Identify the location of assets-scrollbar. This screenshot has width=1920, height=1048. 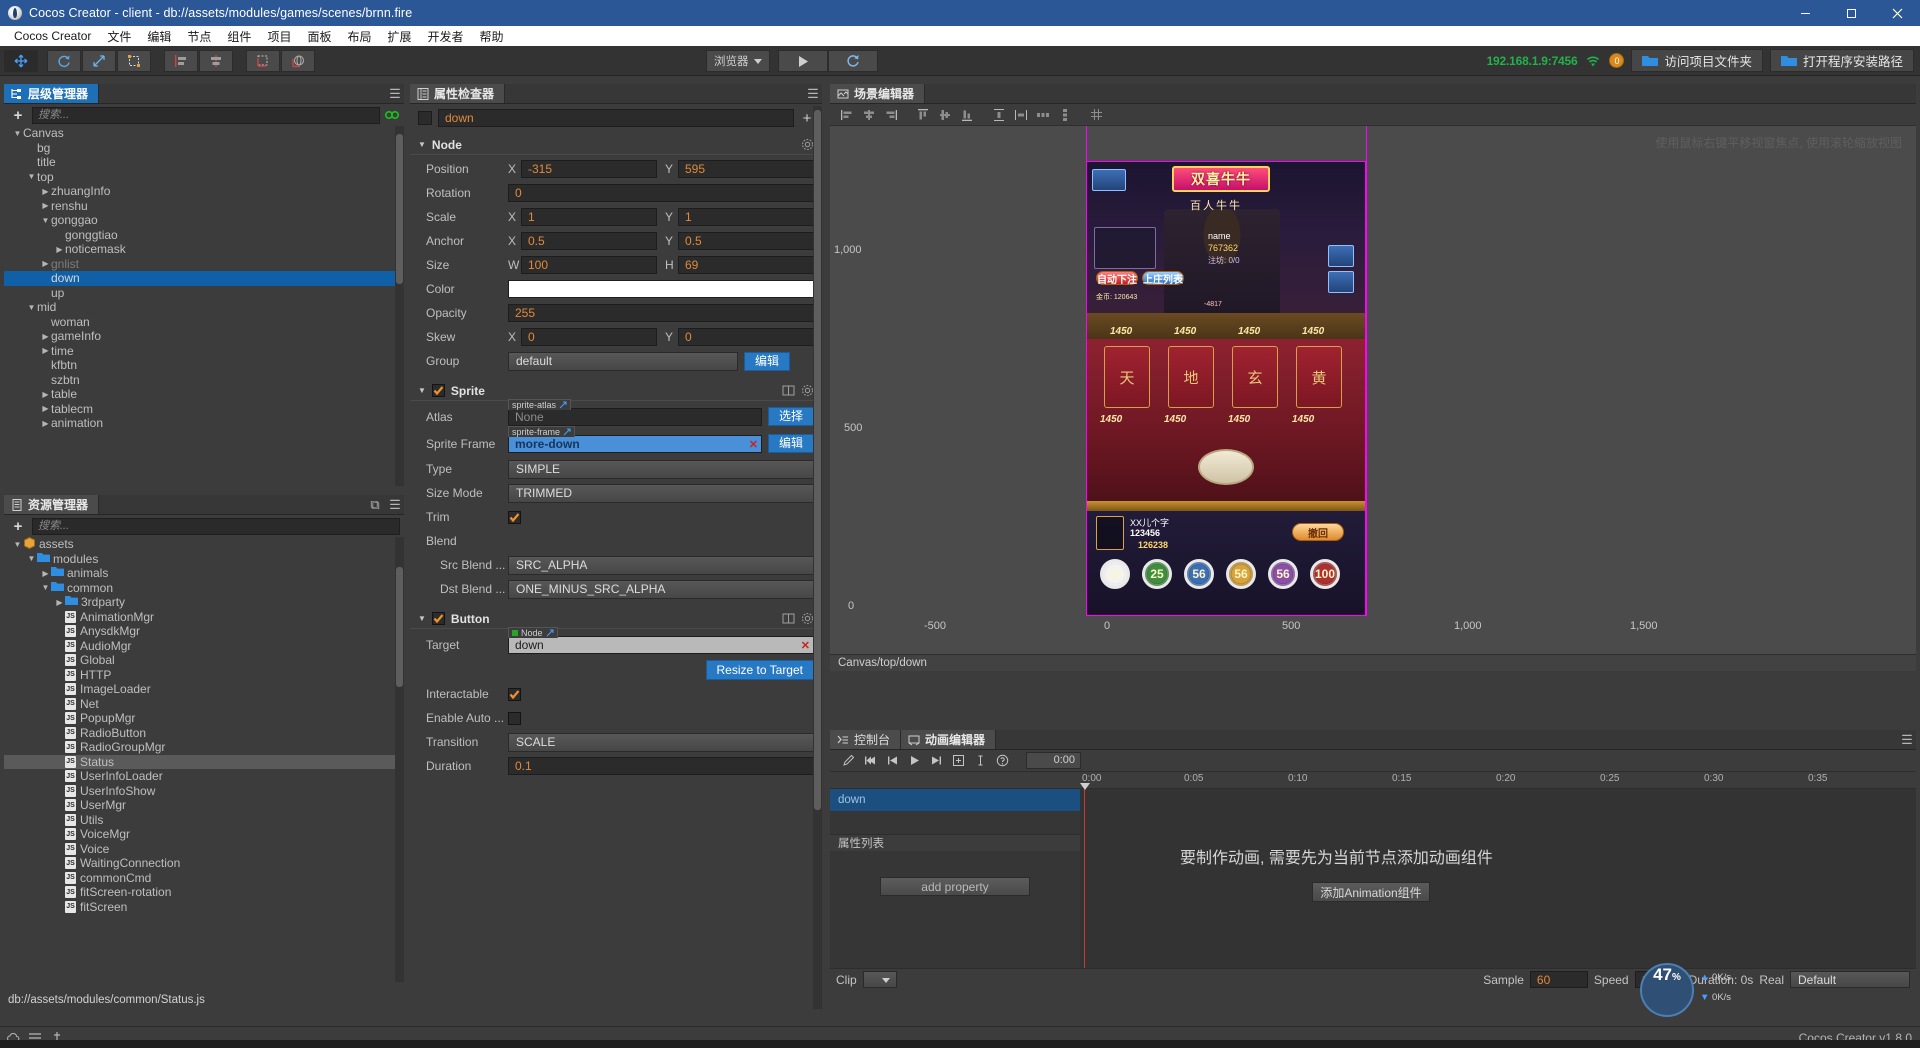
(399, 759).